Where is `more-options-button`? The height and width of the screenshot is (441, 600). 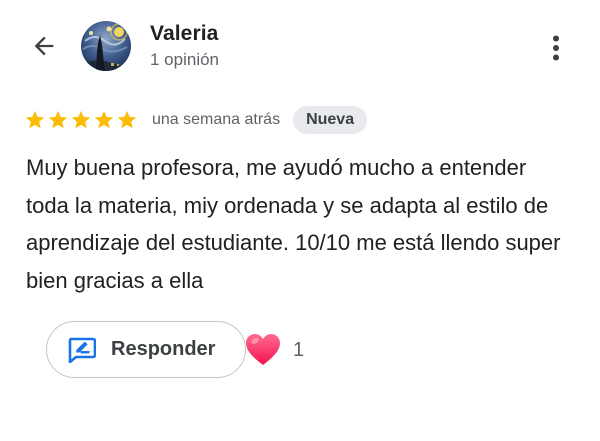 more-options-button is located at coordinates (556, 48).